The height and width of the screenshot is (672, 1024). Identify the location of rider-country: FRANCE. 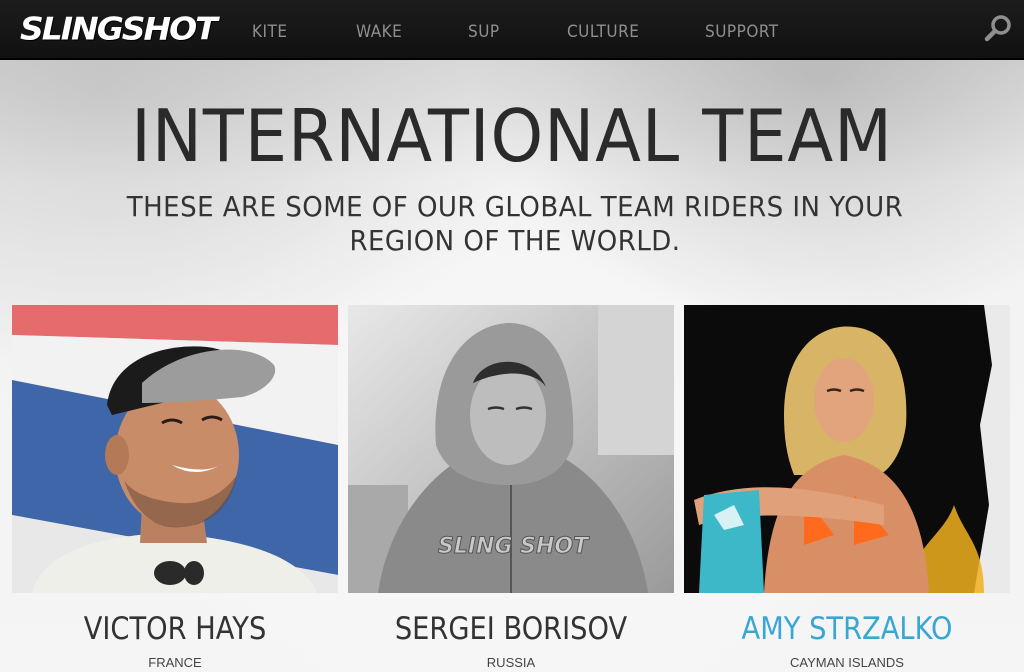
(175, 662).